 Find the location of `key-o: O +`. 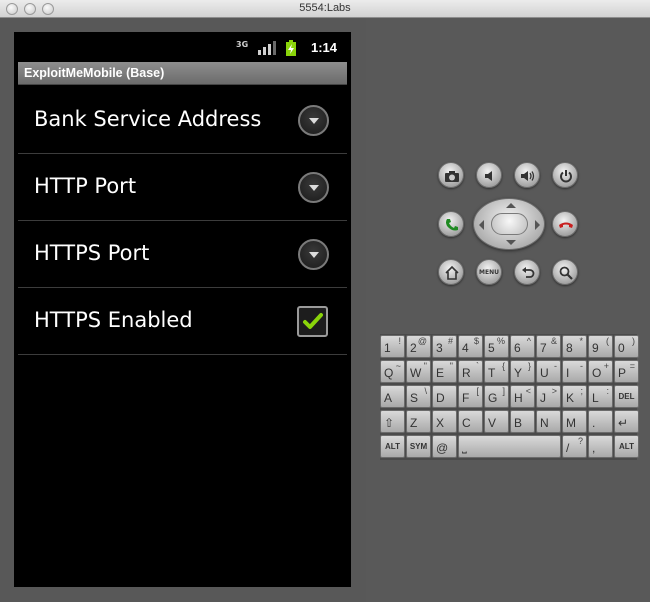

key-o: O + is located at coordinates (600, 371).